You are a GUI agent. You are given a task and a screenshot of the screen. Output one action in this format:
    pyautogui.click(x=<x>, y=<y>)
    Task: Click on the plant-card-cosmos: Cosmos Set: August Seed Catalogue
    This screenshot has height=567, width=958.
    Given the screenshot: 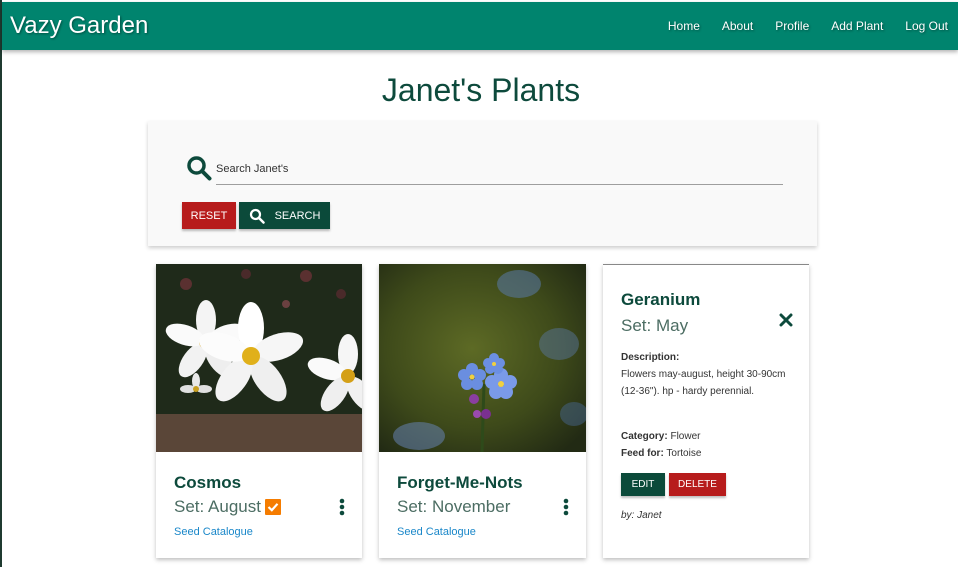 What is the action you would take?
    pyautogui.click(x=259, y=411)
    